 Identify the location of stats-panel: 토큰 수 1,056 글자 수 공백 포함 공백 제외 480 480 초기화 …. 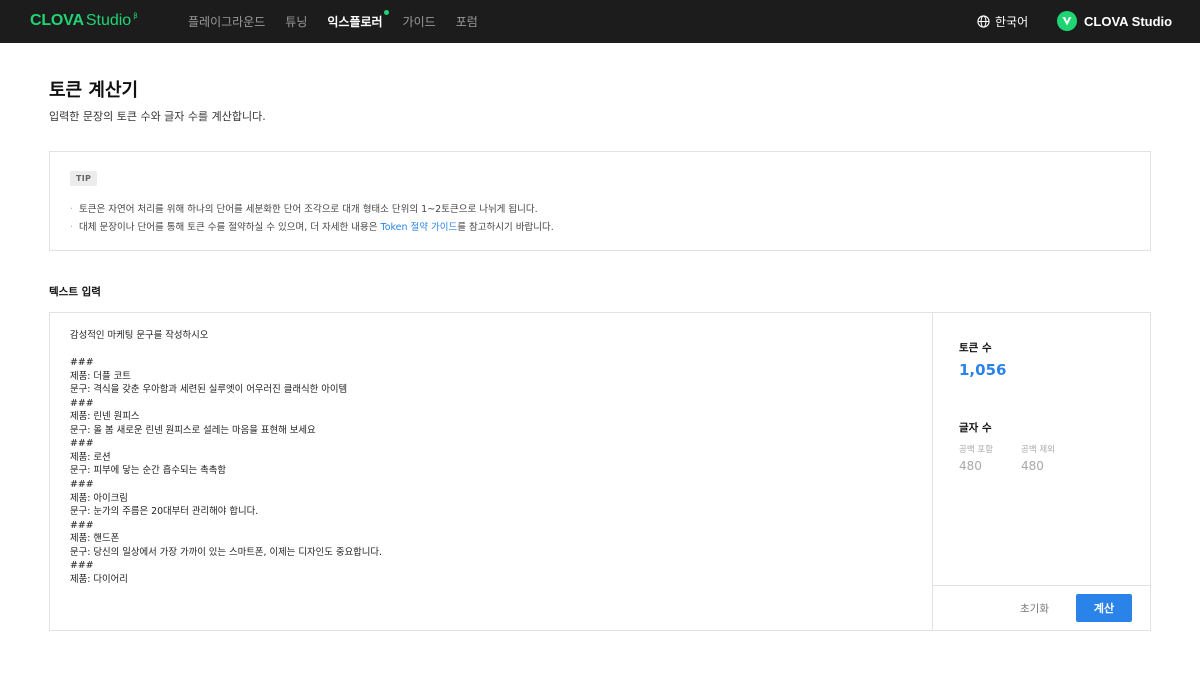
(1041, 471).